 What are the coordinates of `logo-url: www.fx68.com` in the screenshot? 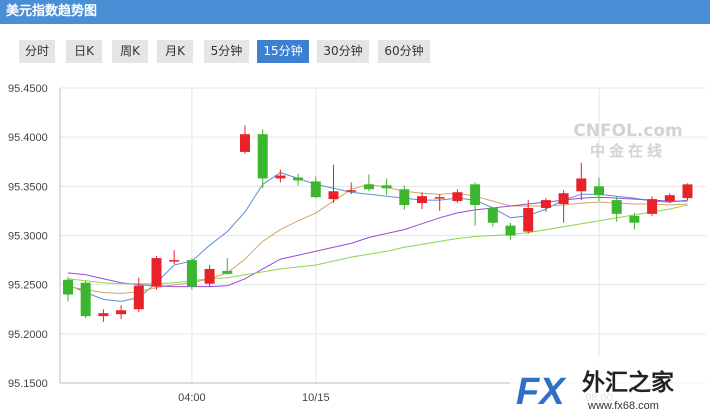 It's located at (623, 406).